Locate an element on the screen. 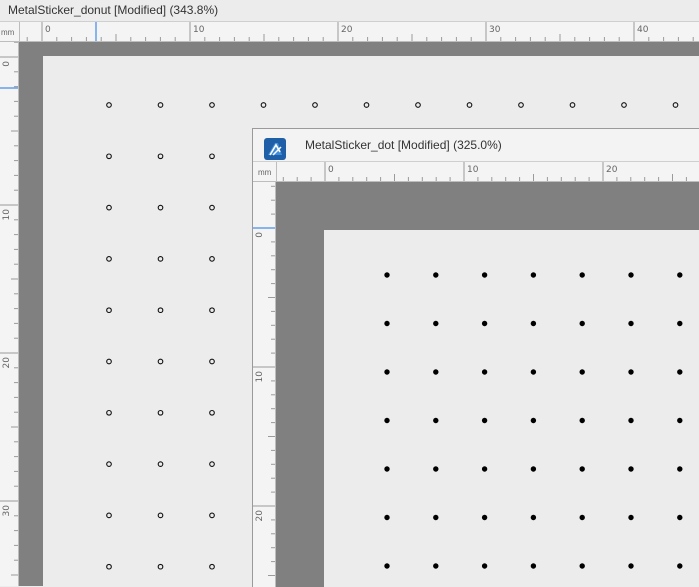 Image resolution: width=699 pixels, height=587 pixels. zoom-level: (325.0%) is located at coordinates (477, 145).